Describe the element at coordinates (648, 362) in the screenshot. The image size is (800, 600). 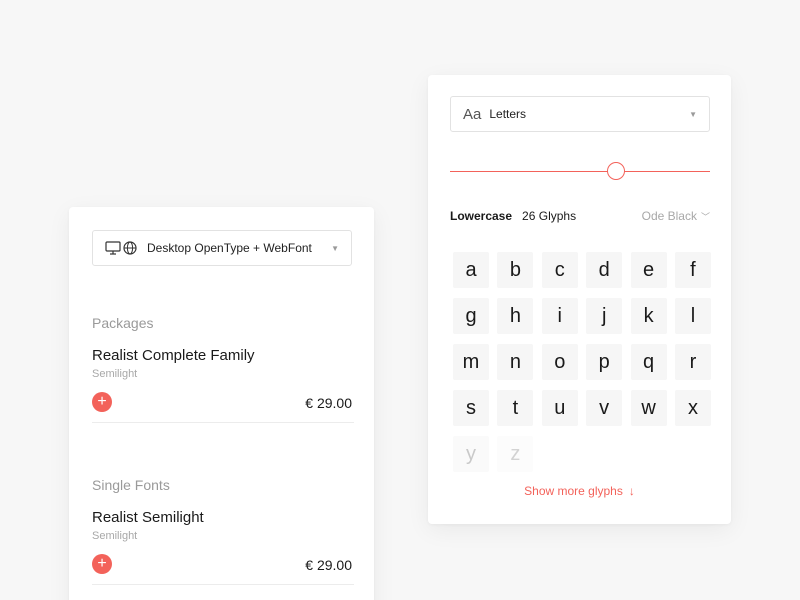
I see `glyph-q: q` at that location.